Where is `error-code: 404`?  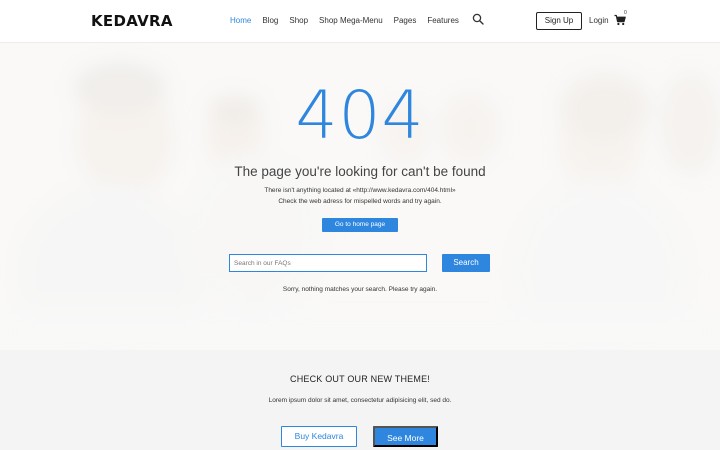
error-code: 404 is located at coordinates (360, 115).